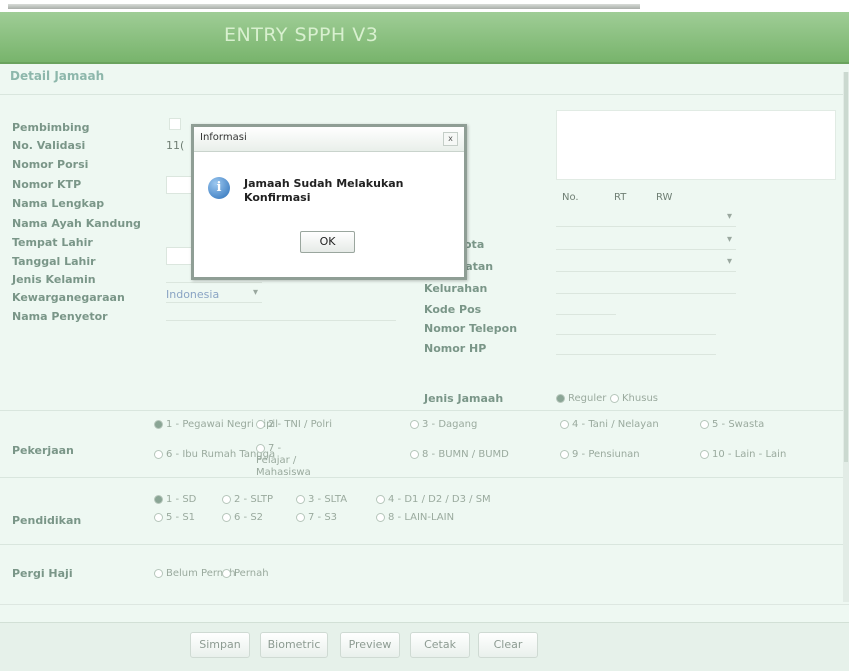  What do you see at coordinates (443, 424) in the screenshot?
I see `pekerjaan-option-3: 3 - Dagang` at bounding box center [443, 424].